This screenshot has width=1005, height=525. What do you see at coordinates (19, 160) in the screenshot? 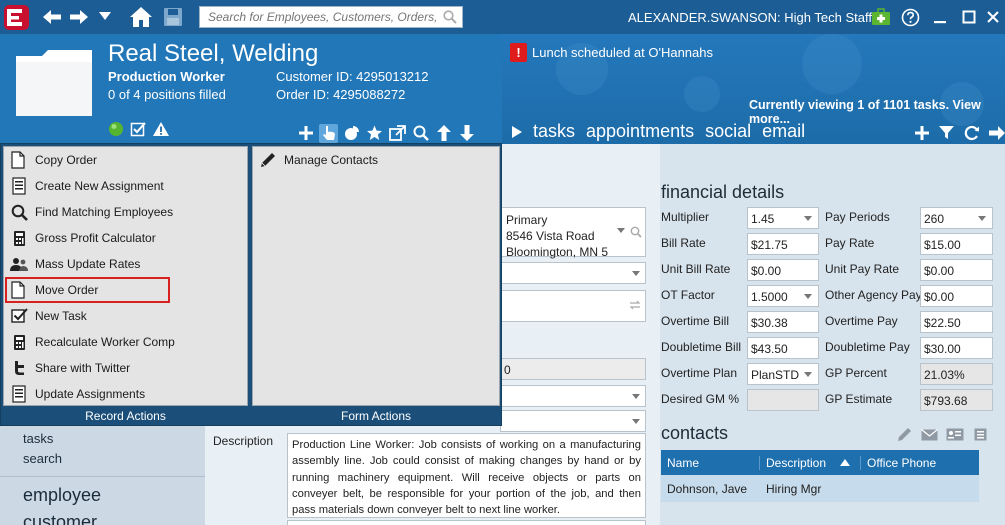
I see `copy-icon` at bounding box center [19, 160].